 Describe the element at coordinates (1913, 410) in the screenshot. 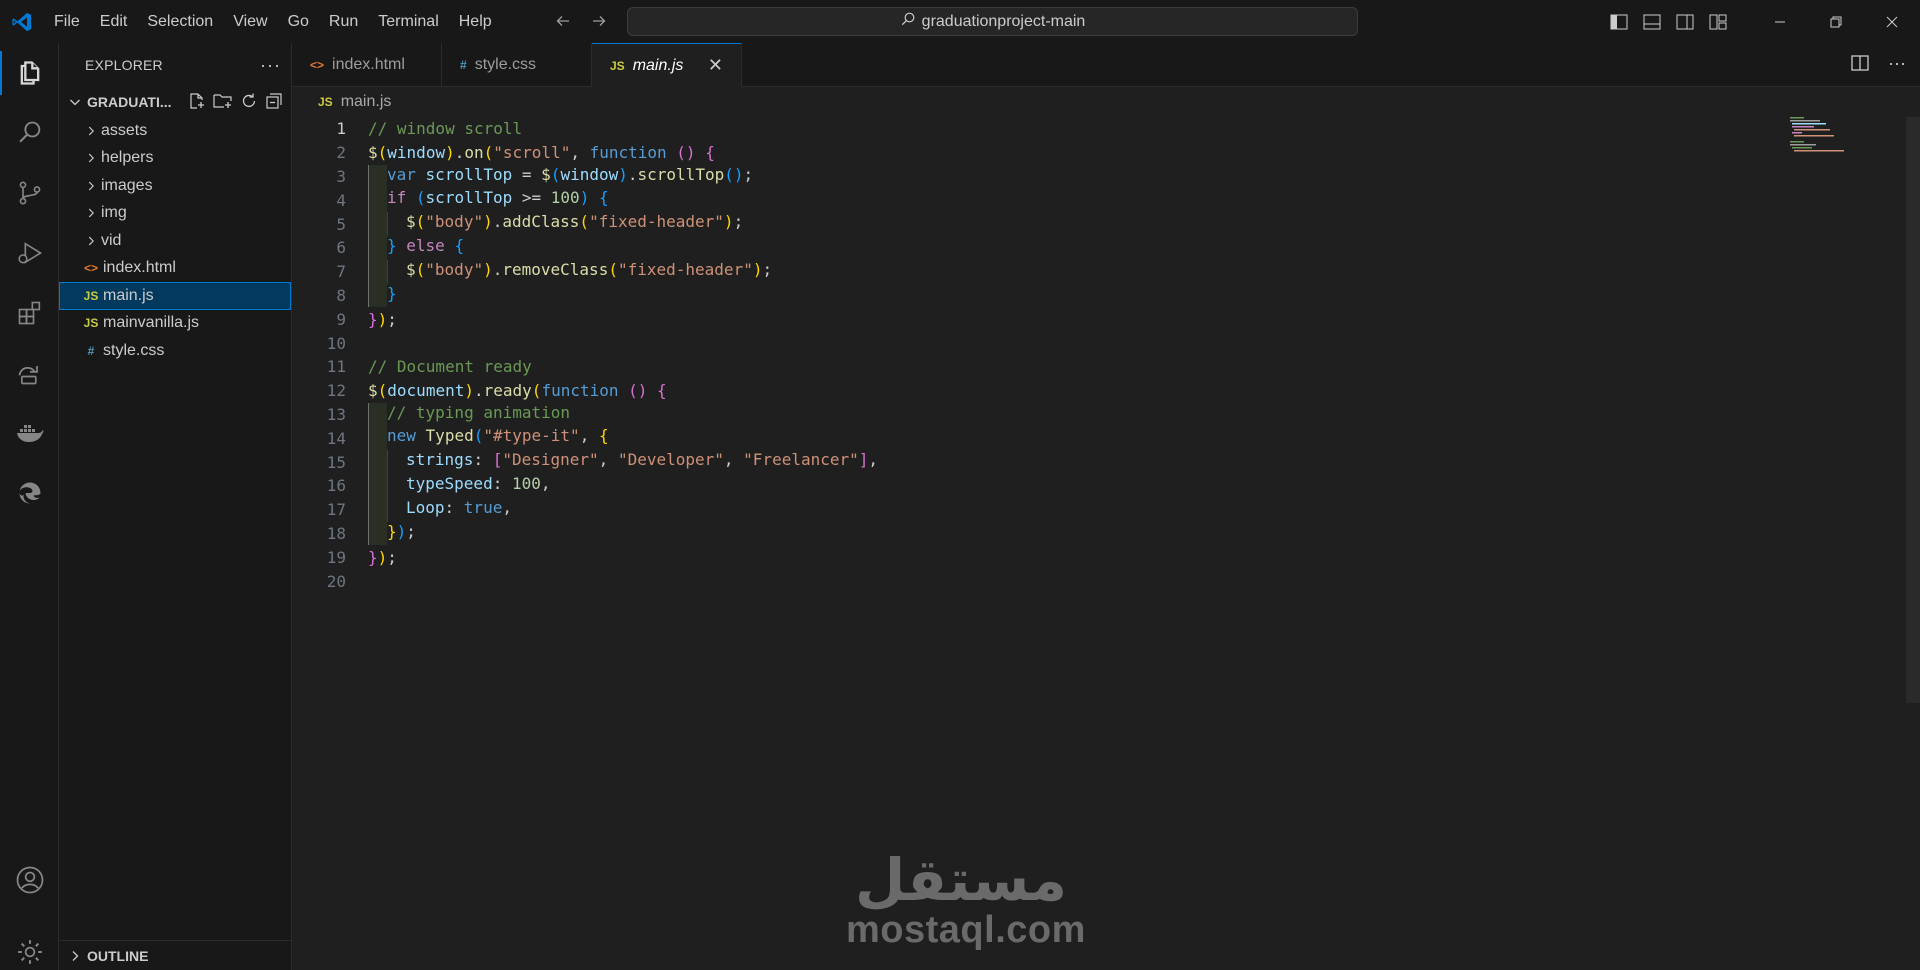

I see `vertical-scrollbar` at that location.